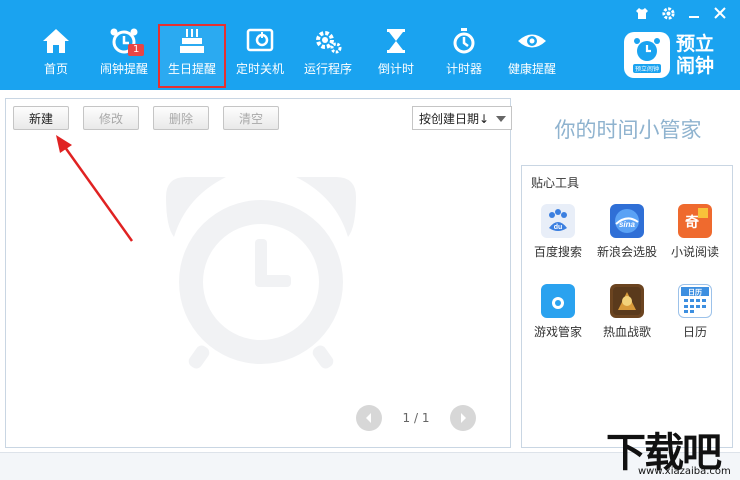 The width and height of the screenshot is (740, 480). Describe the element at coordinates (628, 130) in the screenshot. I see `slogan: 你的时间小管家` at that location.